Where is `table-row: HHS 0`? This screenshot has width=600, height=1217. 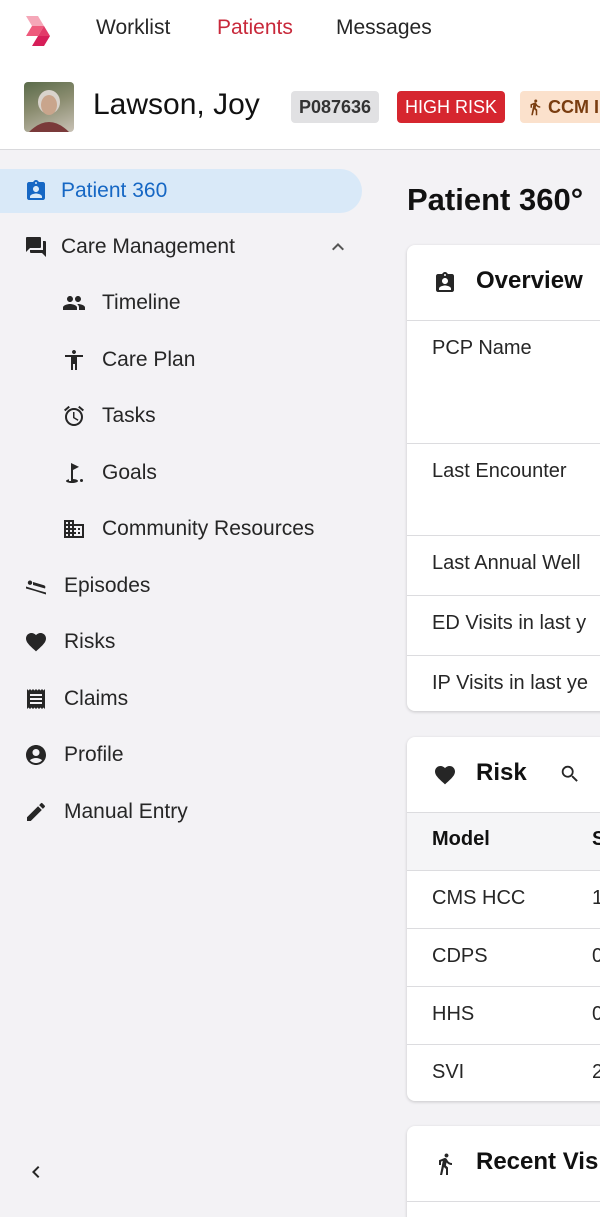 table-row: HHS 0 is located at coordinates (503, 1016).